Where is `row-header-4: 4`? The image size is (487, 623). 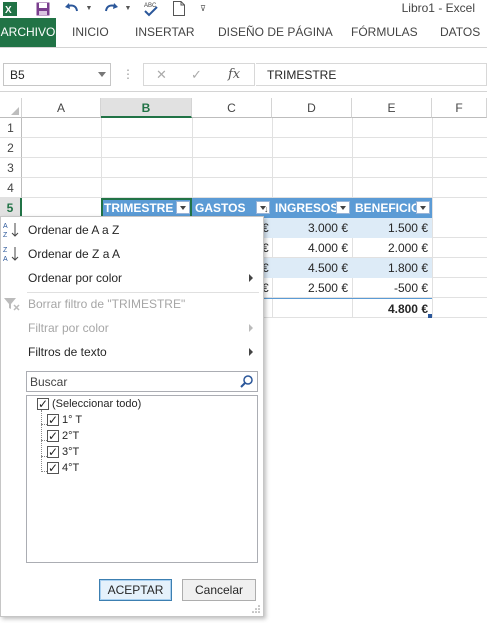
row-header-4: 4 is located at coordinates (11, 188).